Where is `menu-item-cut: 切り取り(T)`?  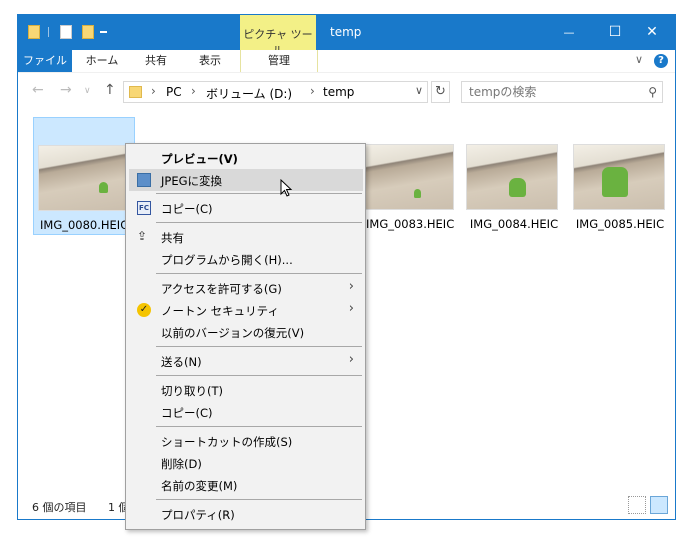
menu-item-cut: 切り取り(T) is located at coordinates (246, 390).